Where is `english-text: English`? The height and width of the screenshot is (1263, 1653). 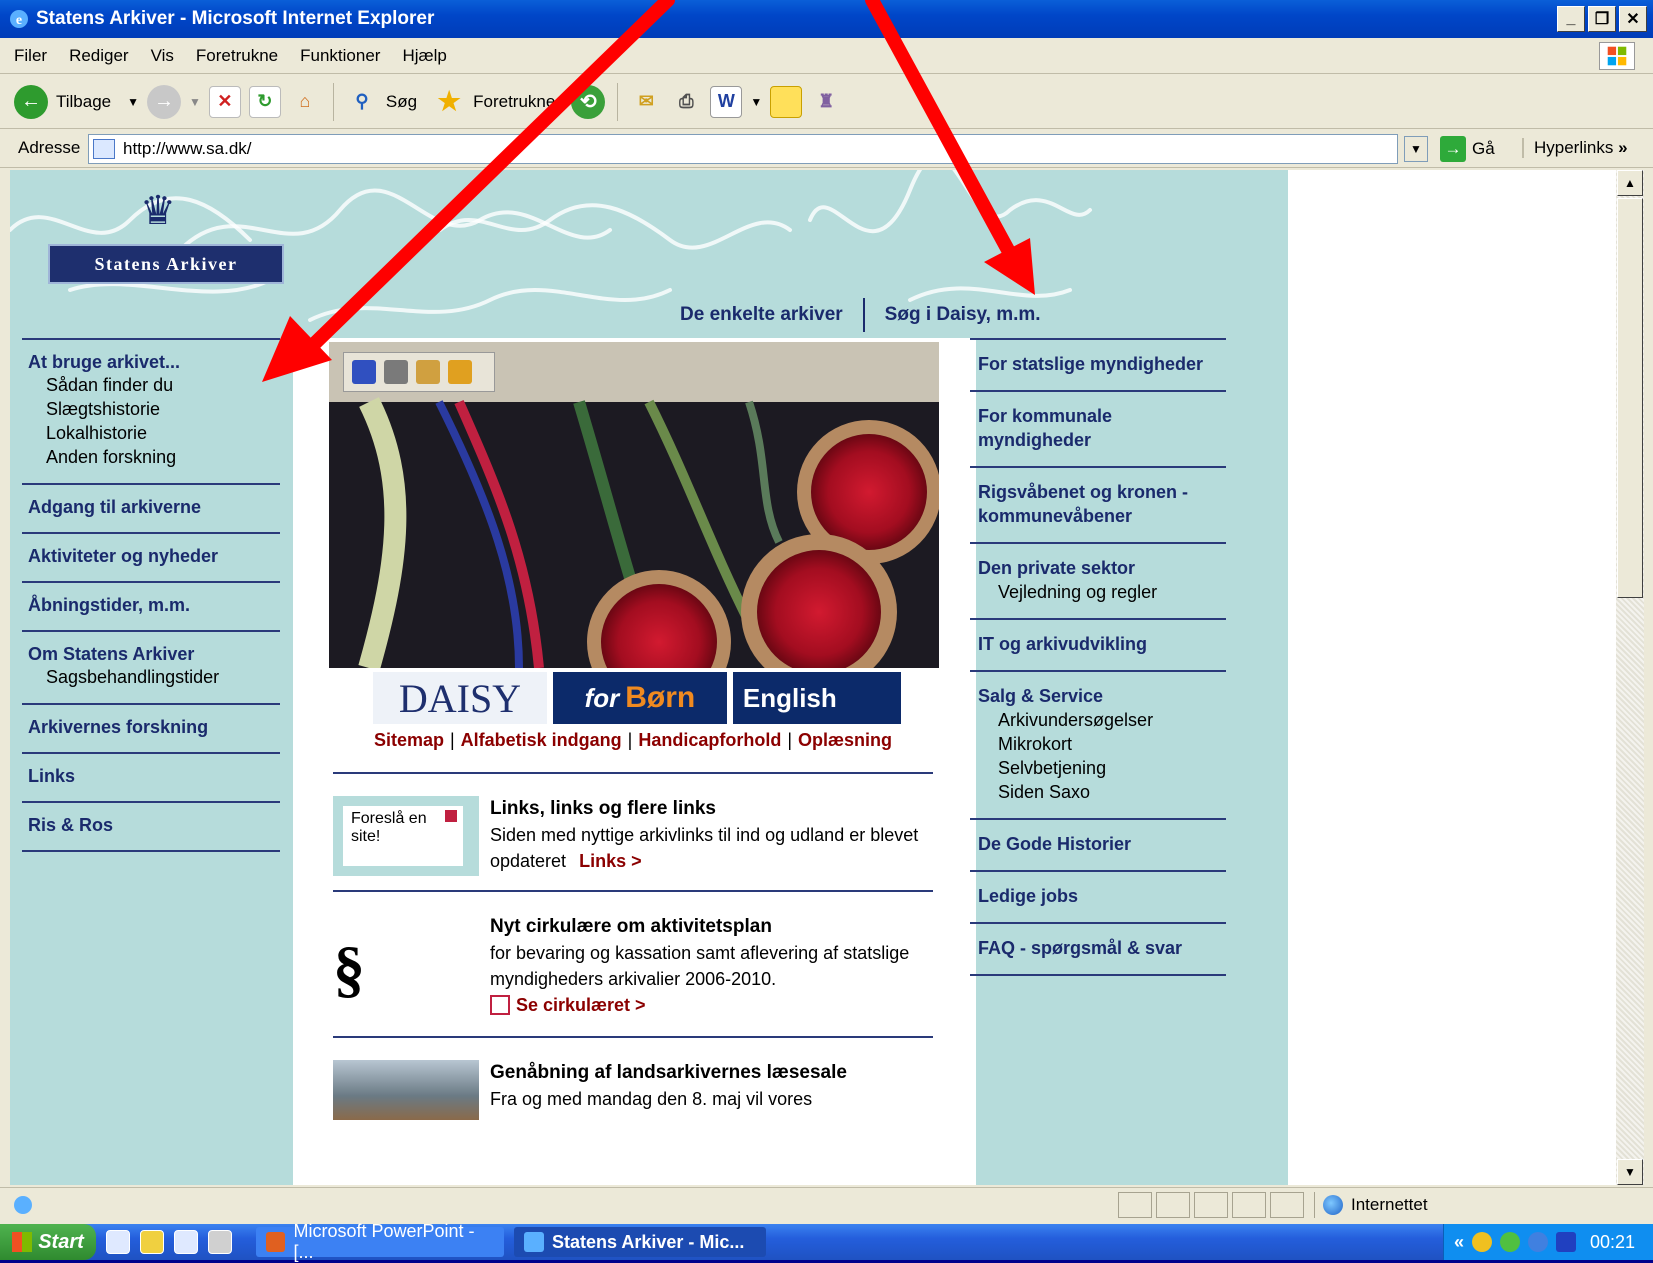 english-text: English is located at coordinates (790, 698).